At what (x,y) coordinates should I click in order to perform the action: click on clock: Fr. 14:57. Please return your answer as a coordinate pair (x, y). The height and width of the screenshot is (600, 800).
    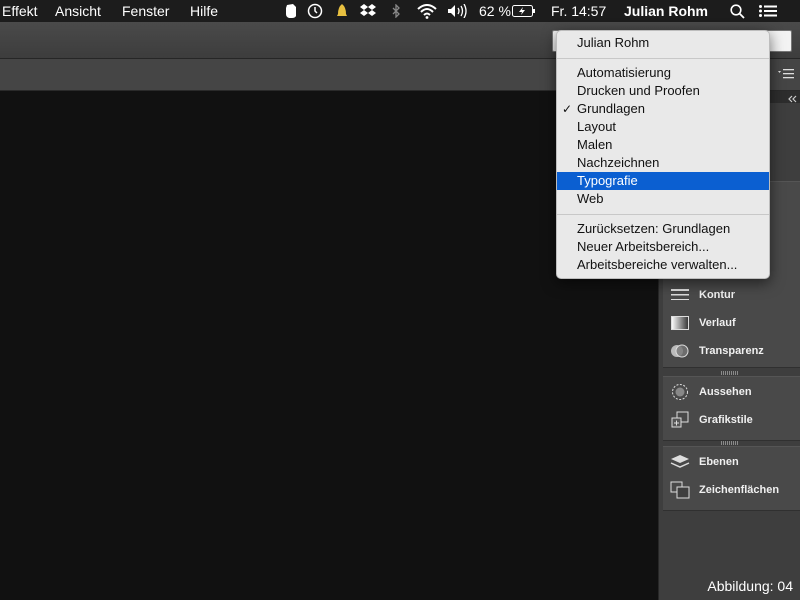
    Looking at the image, I should click on (578, 11).